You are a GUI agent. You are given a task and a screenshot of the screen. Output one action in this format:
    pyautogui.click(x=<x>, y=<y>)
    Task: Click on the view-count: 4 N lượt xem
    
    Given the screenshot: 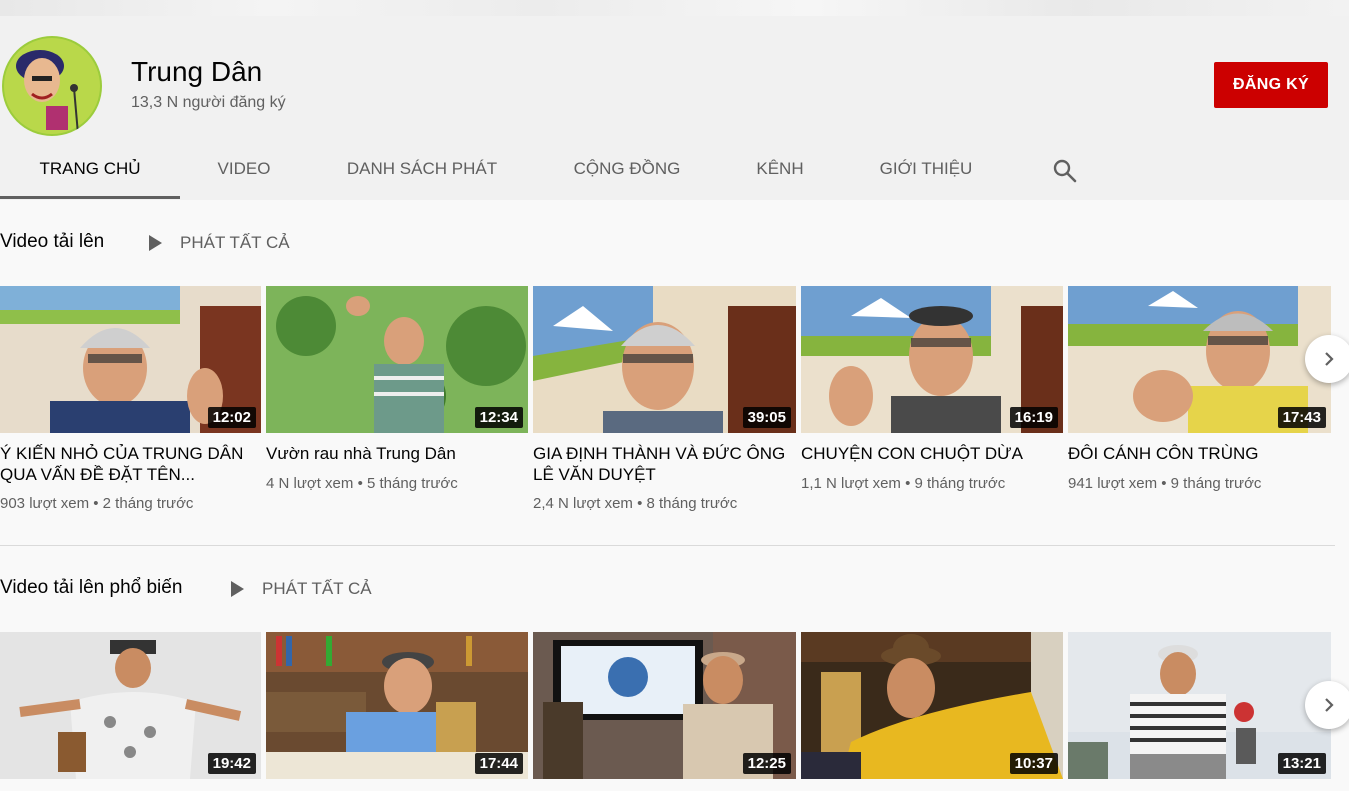 What is the action you would take?
    pyautogui.click(x=310, y=483)
    